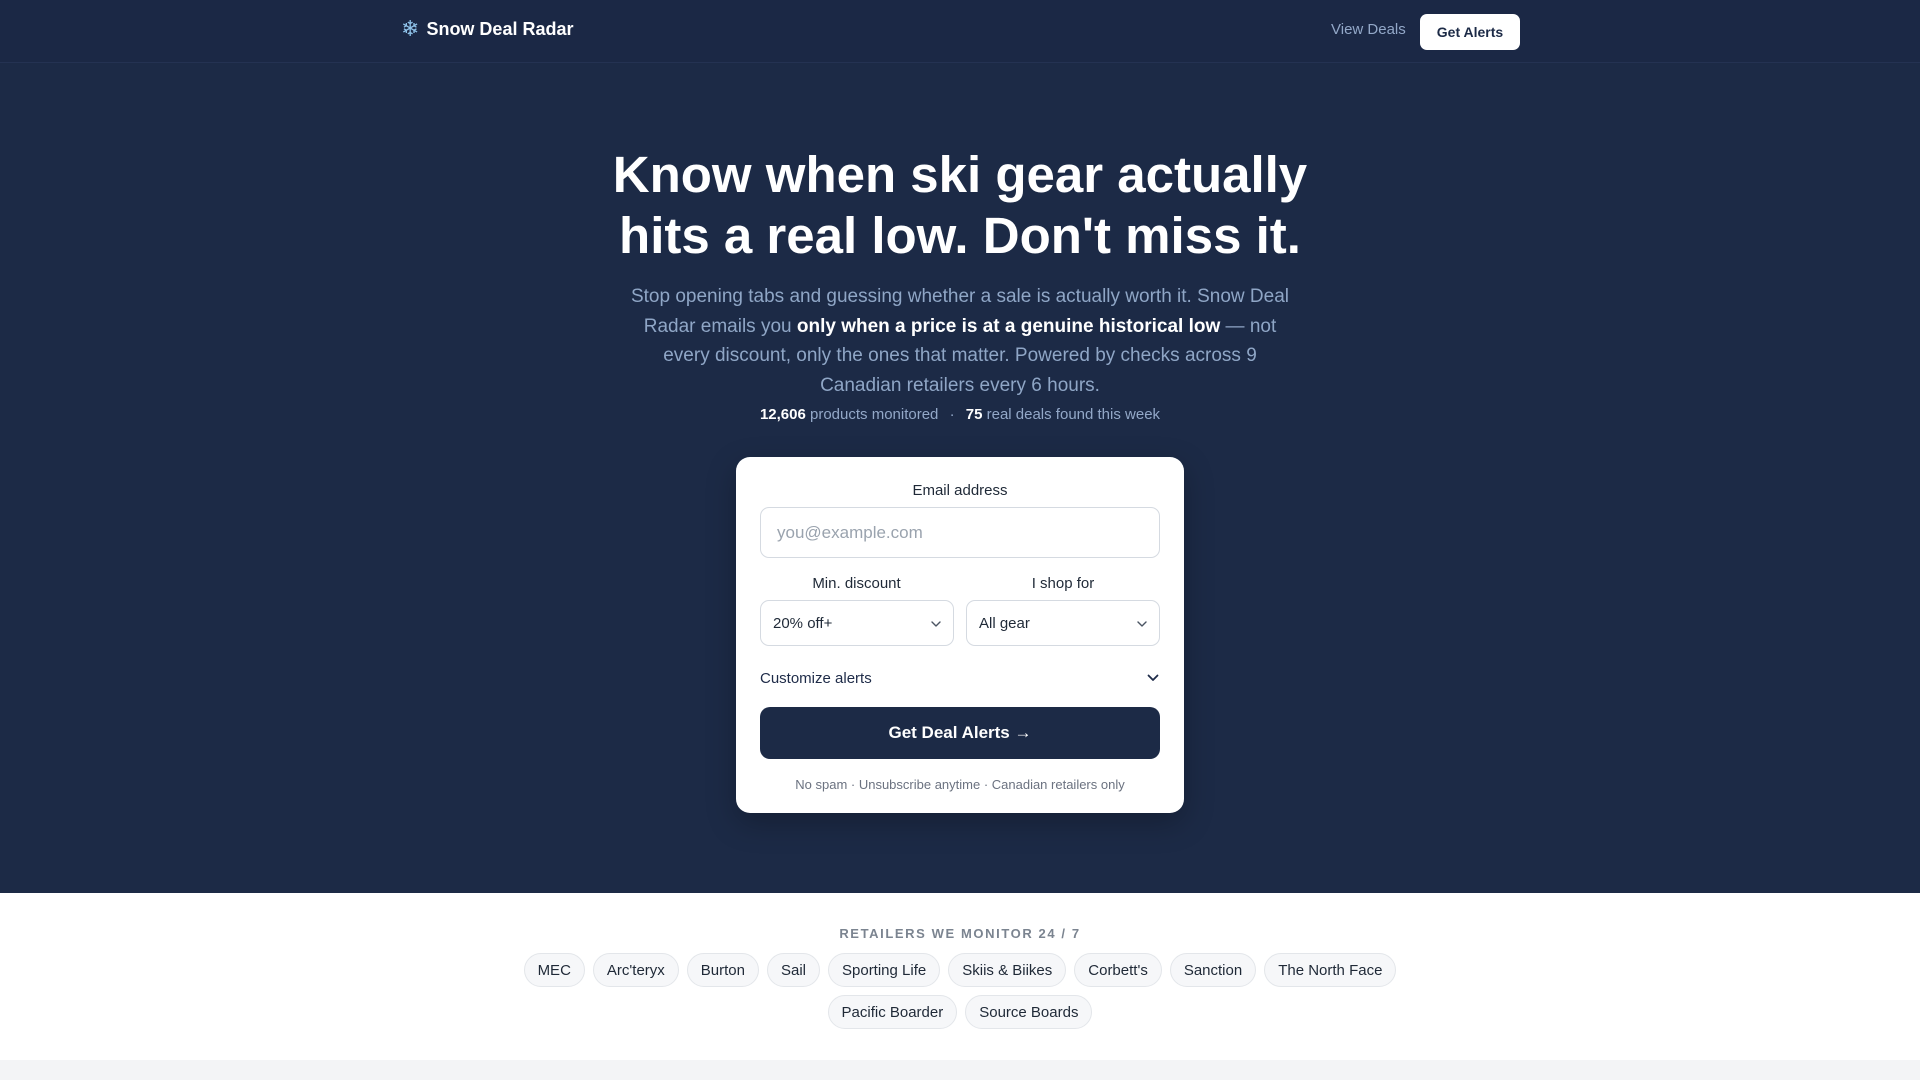 Image resolution: width=1920 pixels, height=1080 pixels. What do you see at coordinates (816, 678) in the screenshot?
I see `customize-alerts-label: Customize alerts` at bounding box center [816, 678].